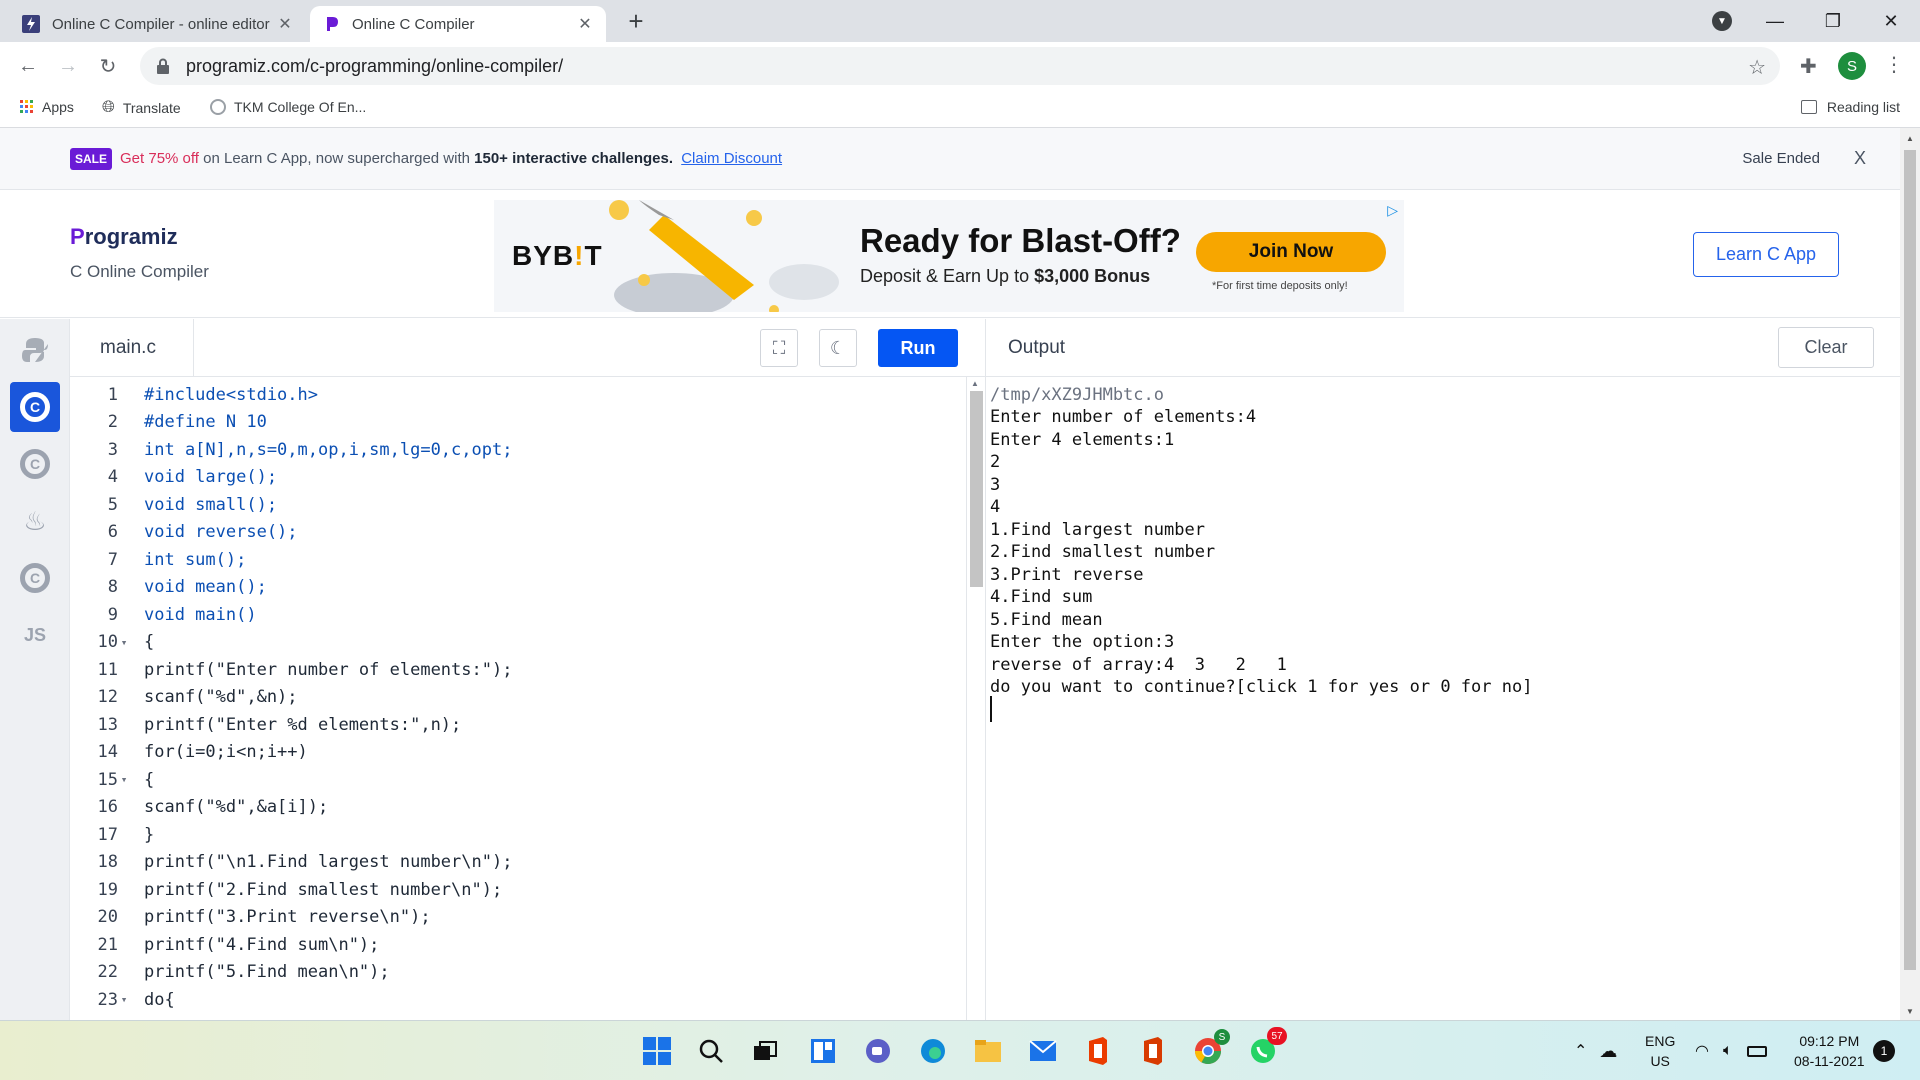  What do you see at coordinates (657, 1051) in the screenshot?
I see `windows-start-icon` at bounding box center [657, 1051].